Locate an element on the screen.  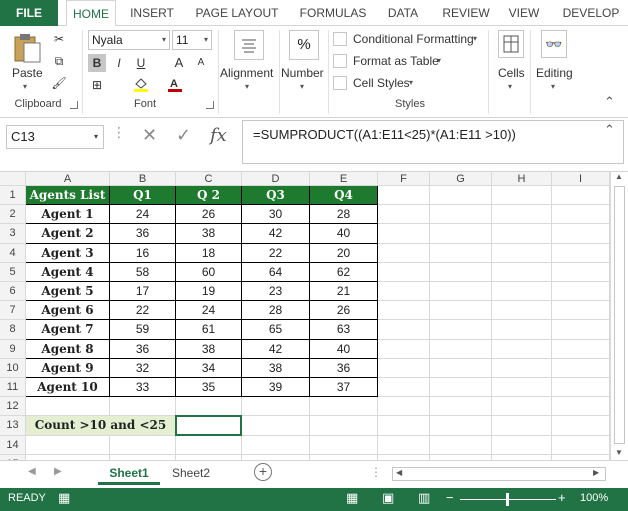
quarter-value-cell: 23 is located at coordinates (276, 292).